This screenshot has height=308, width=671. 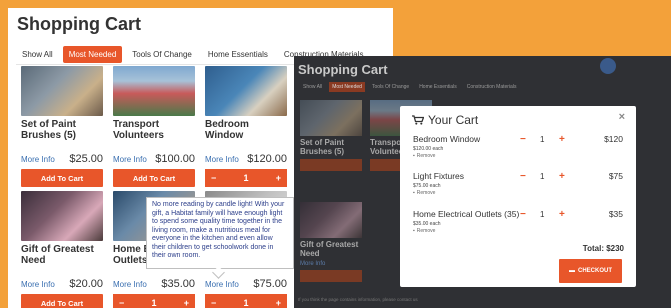 I want to click on close-icon: ×, so click(x=622, y=117).